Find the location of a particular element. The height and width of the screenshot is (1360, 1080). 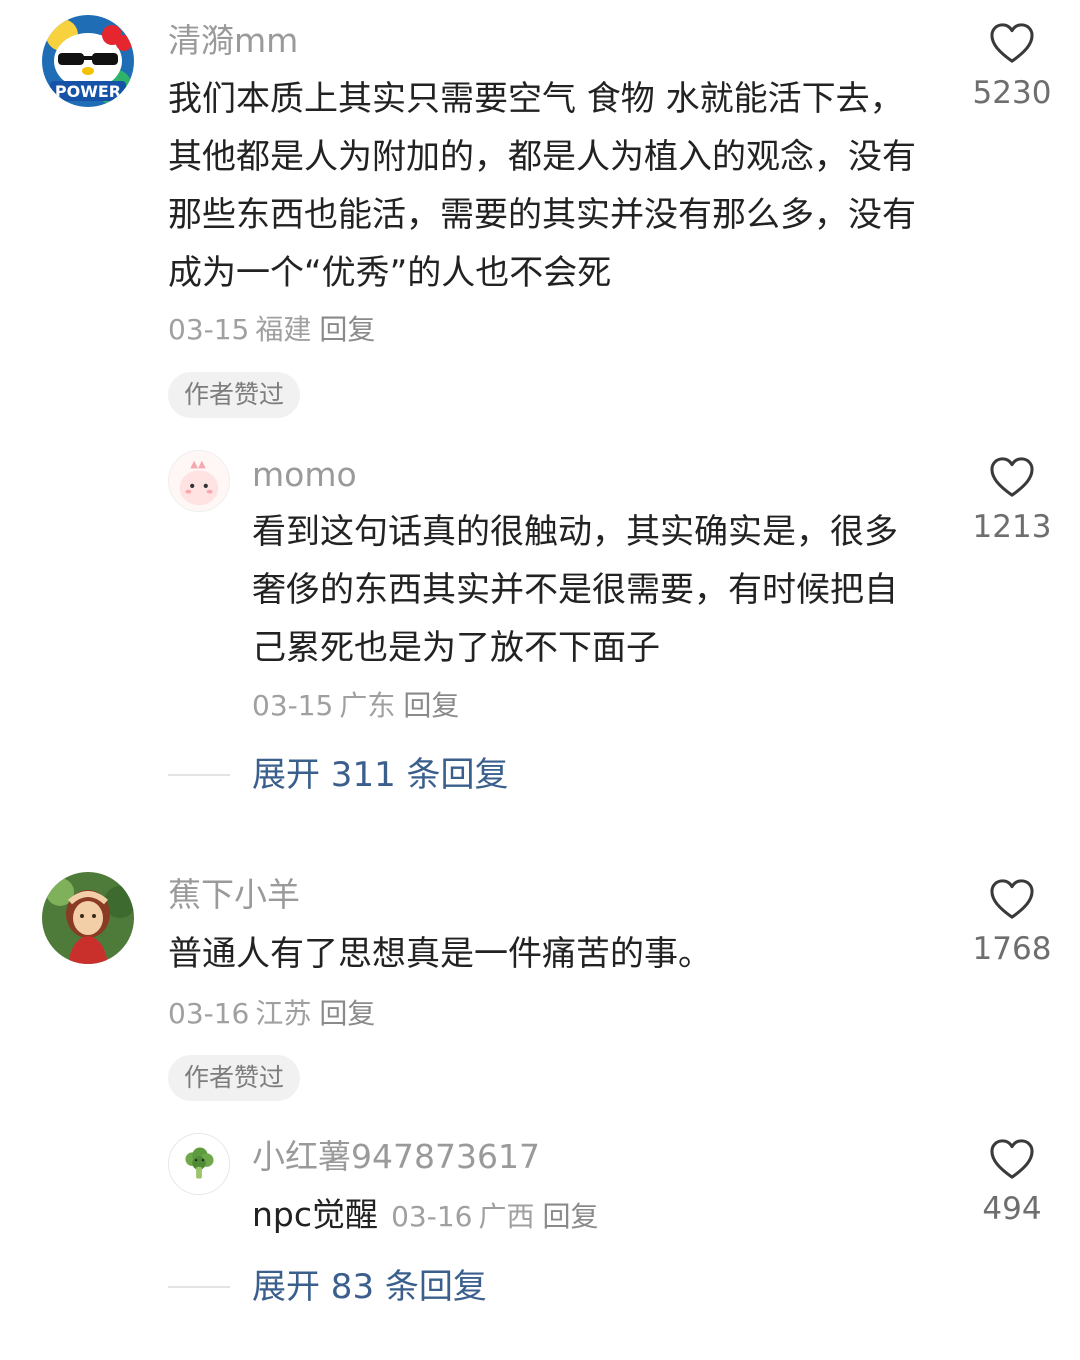

like-count: 1768 is located at coordinates (1012, 949).